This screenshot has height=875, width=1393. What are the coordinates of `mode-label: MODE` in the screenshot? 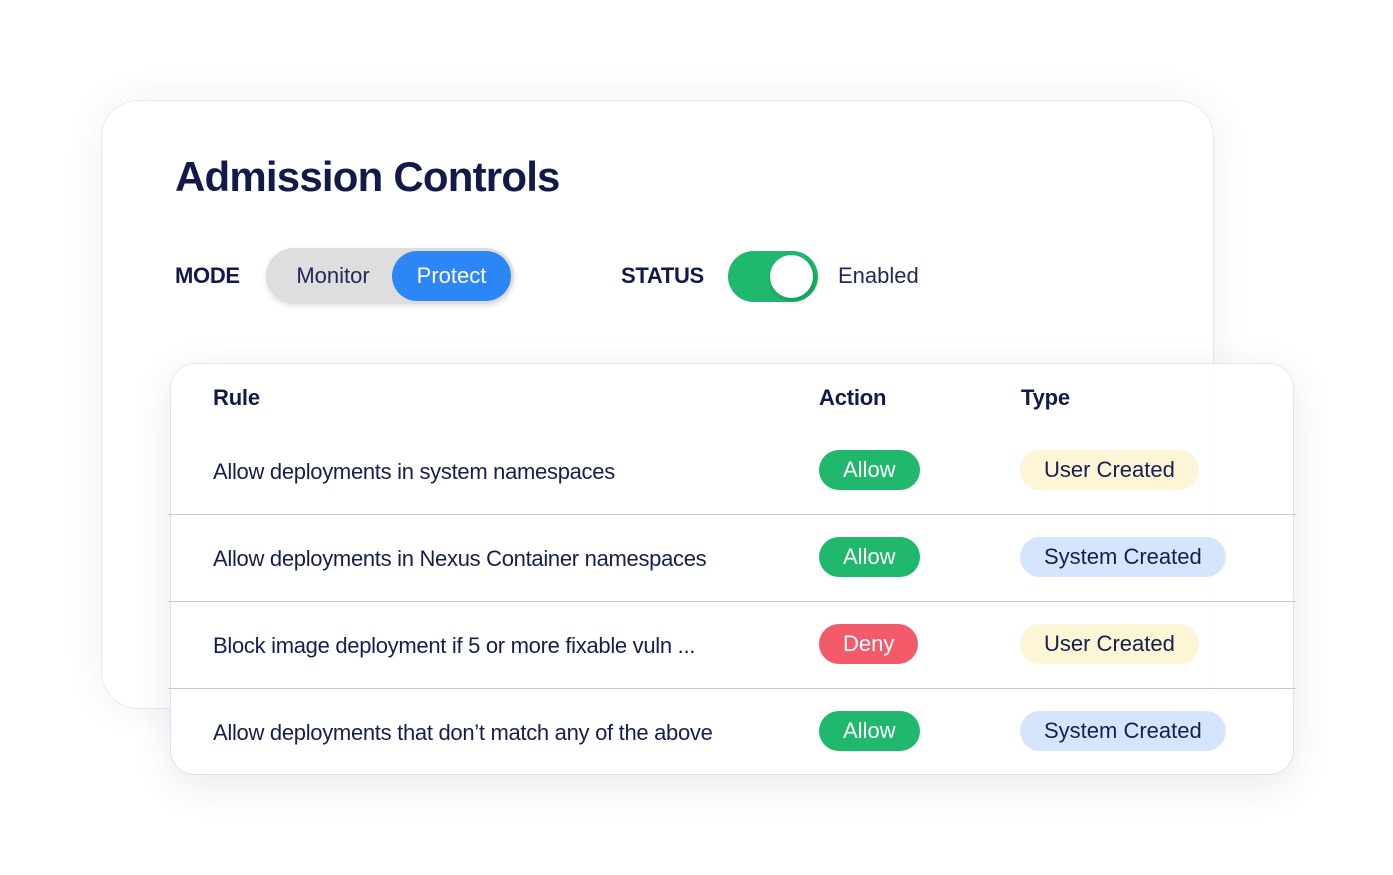 It's located at (207, 275).